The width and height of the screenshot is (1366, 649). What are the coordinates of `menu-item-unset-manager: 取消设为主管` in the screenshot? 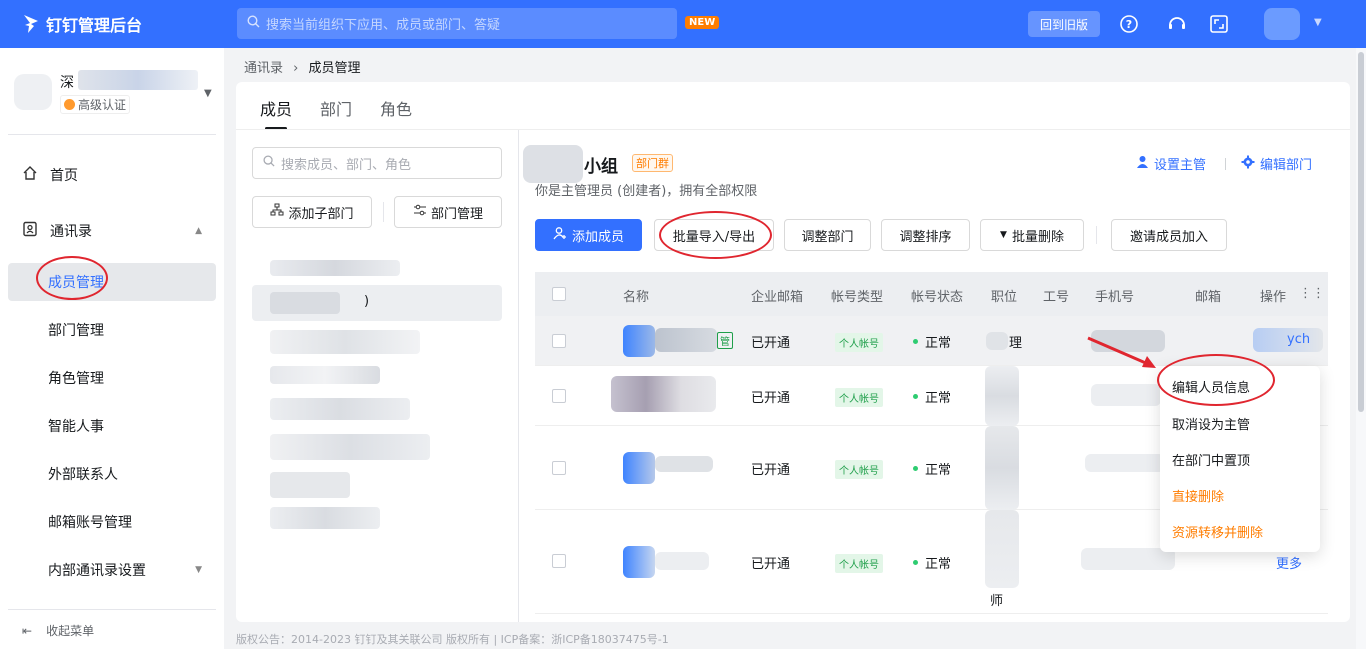 It's located at (1211, 423).